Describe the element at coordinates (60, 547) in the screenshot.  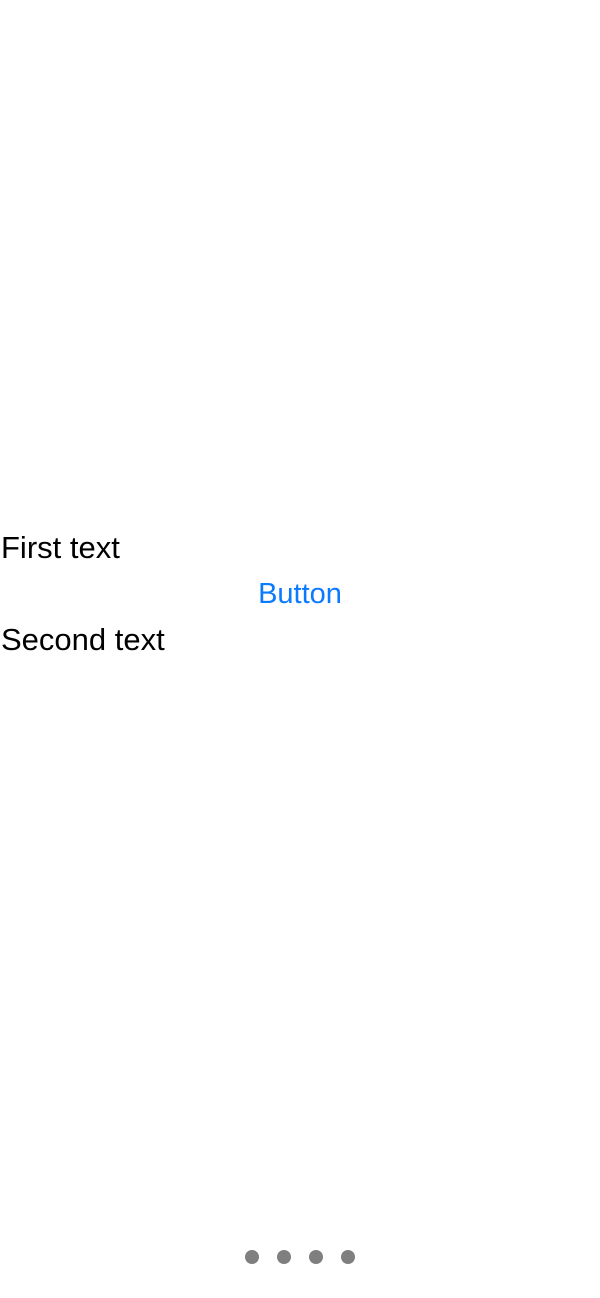
I see `first-text-label: First text` at that location.